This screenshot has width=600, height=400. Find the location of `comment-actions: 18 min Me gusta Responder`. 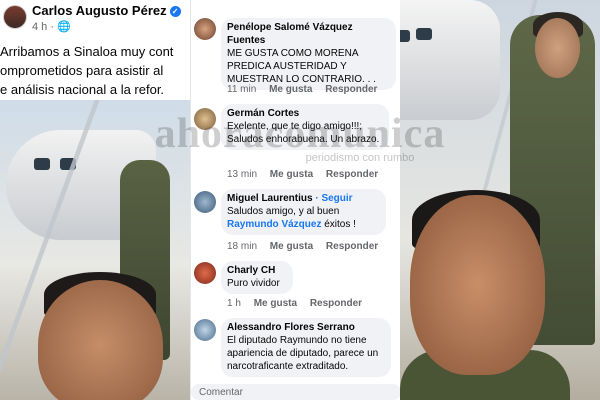

comment-actions: 18 min Me gusta Responder is located at coordinates (307, 246).